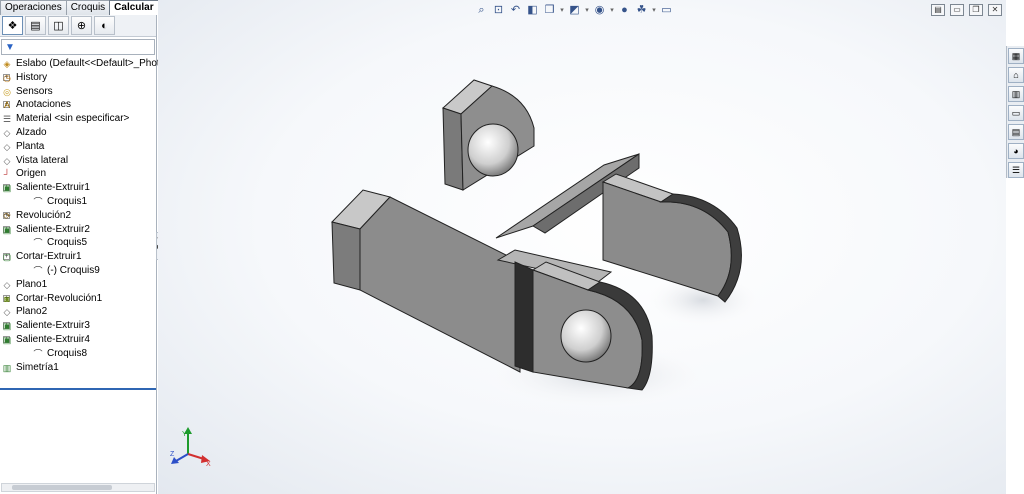 This screenshot has width=1024, height=494. I want to click on tree-item: + ▢ Cortar-Extruir1, so click(78, 257).